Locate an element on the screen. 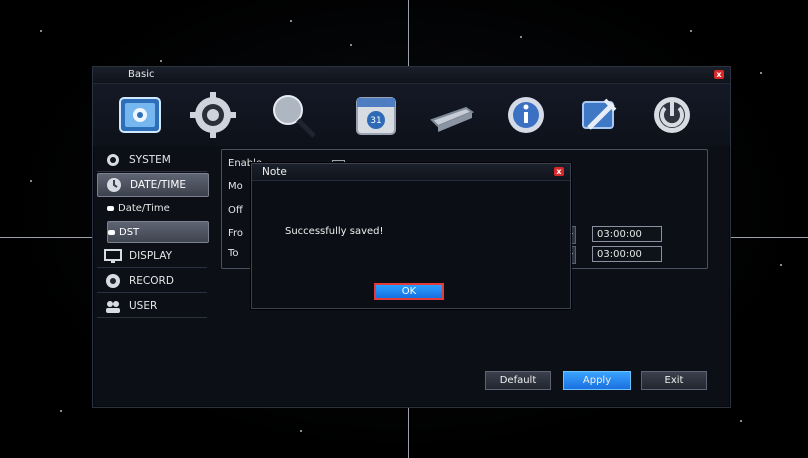  sidebar-item-user: USER is located at coordinates (152, 306).